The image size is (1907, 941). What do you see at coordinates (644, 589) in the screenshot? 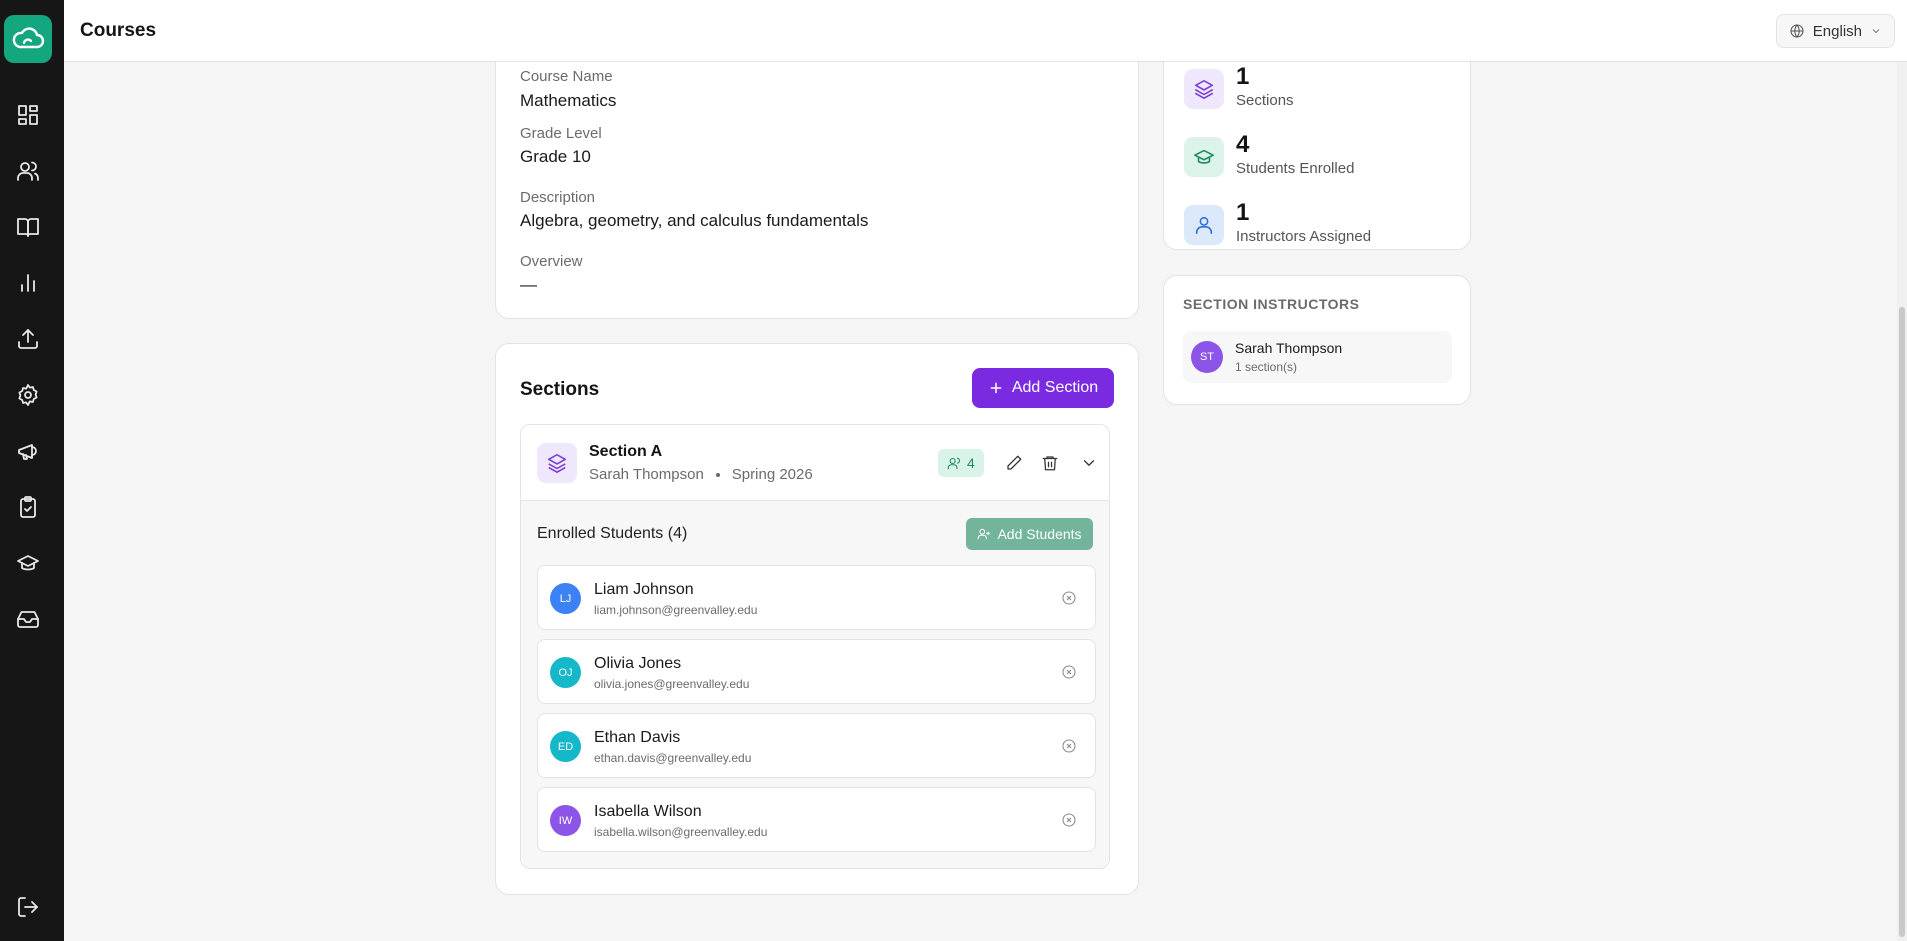
I see `student-name: Liam Johnson` at bounding box center [644, 589].